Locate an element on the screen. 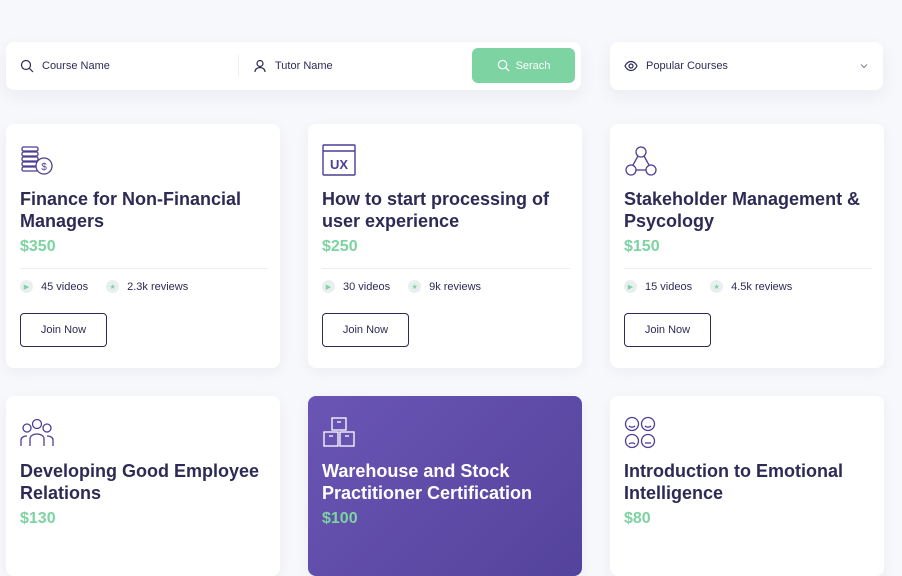 Image resolution: width=902 pixels, height=576 pixels. course-price: $130 is located at coordinates (38, 518).